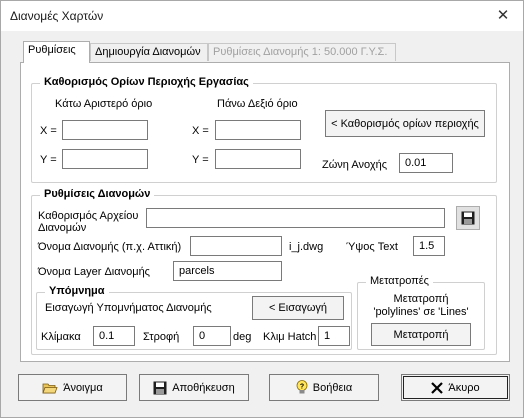 The width and height of the screenshot is (524, 418). Describe the element at coordinates (128, 308) in the screenshot. I see `legend-insert-label: Εισαγωγή Υπομνήματος Διανομής` at that location.